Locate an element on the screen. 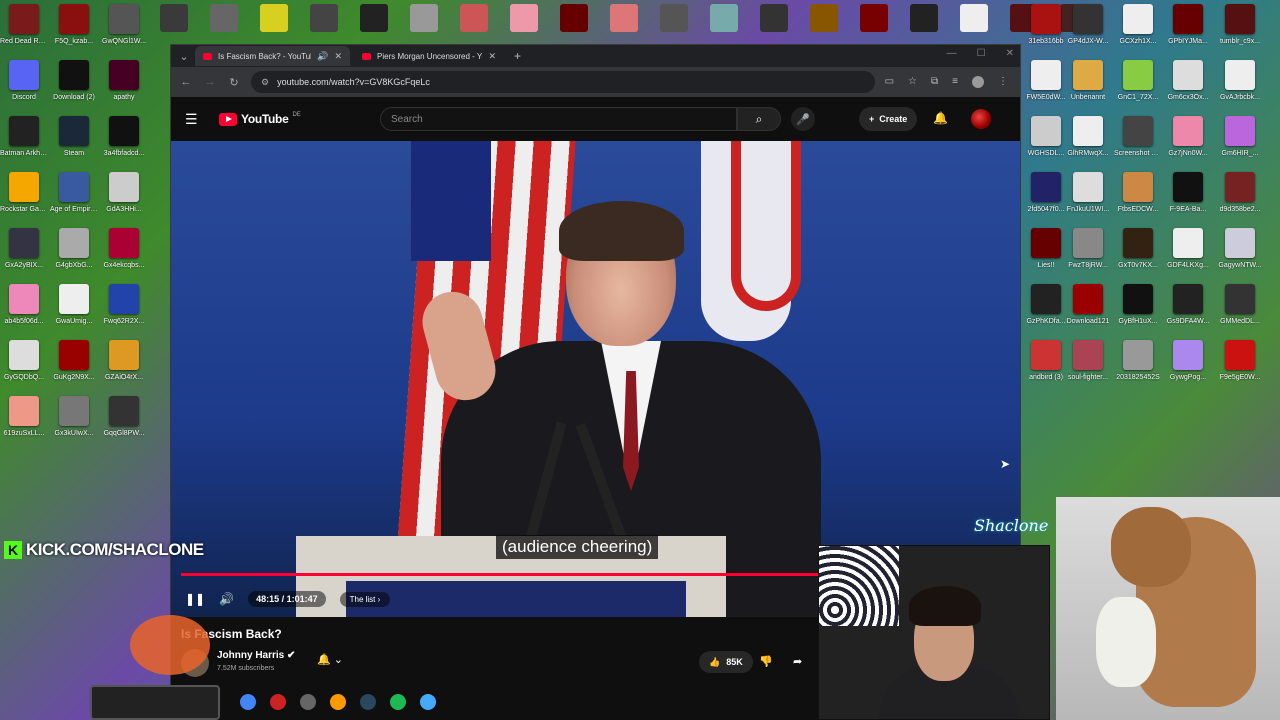  tab-audio-icon: 🔊 is located at coordinates (322, 56).